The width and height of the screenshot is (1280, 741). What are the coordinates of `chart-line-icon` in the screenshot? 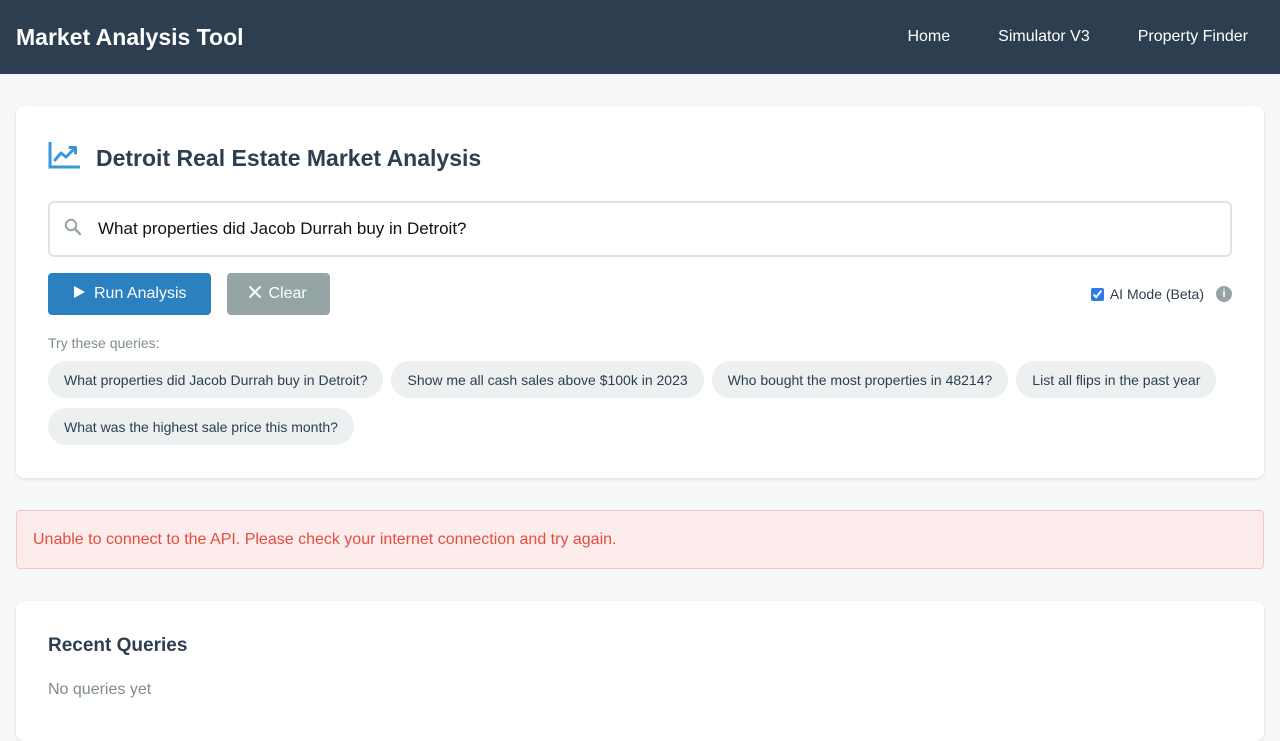 It's located at (64, 158).